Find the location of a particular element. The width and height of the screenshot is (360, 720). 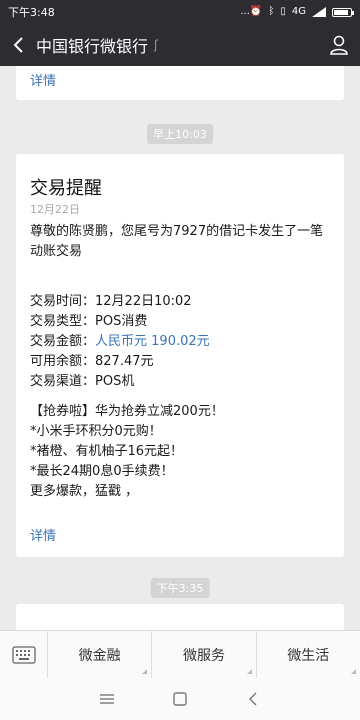

promo-line: *小米手环积分0元购！ is located at coordinates (96, 431).